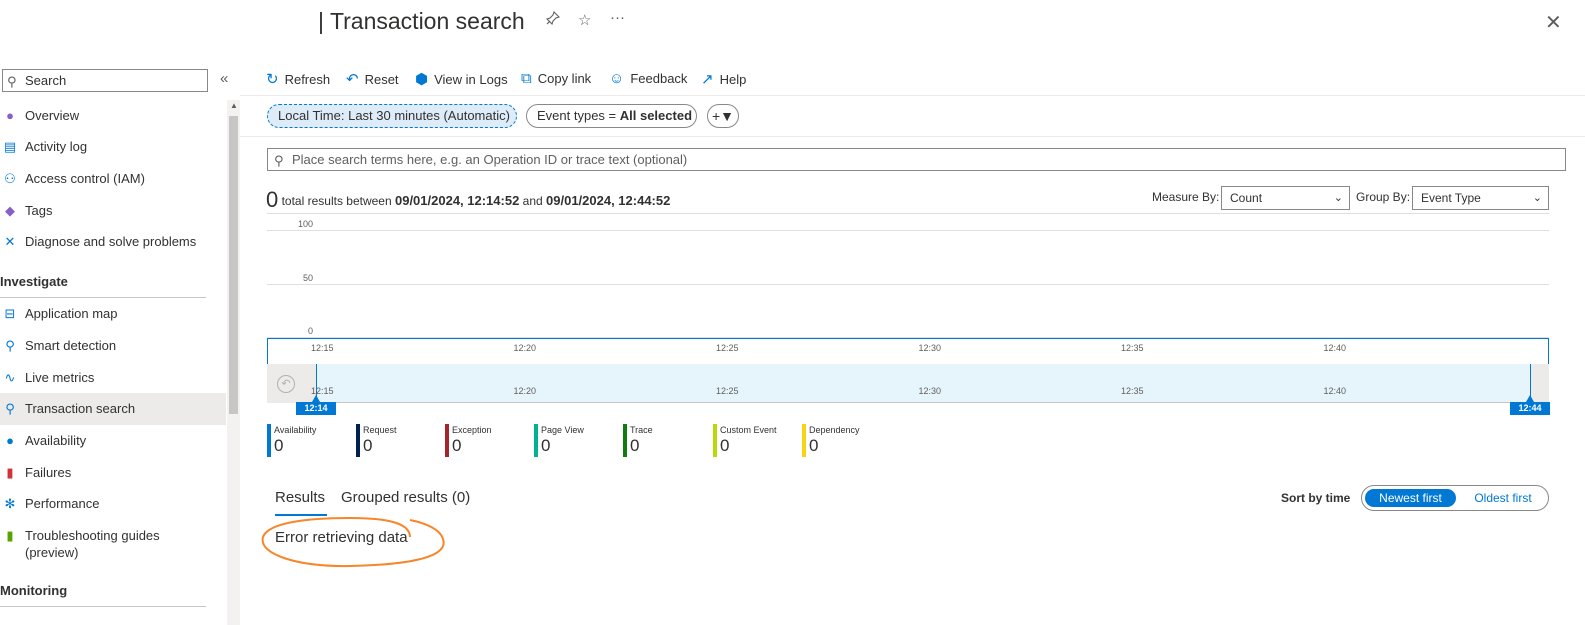 This screenshot has height=625, width=1585. What do you see at coordinates (113, 473) in the screenshot?
I see `sidebar-item-failures: ▮ Failures` at bounding box center [113, 473].